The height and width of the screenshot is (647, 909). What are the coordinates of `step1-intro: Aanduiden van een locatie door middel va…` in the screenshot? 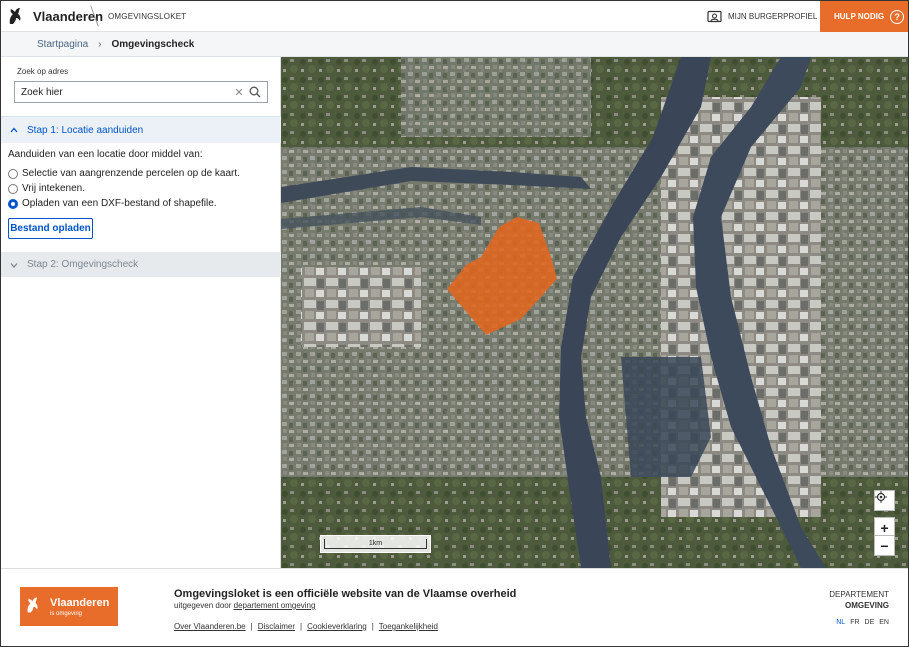 It's located at (105, 154).